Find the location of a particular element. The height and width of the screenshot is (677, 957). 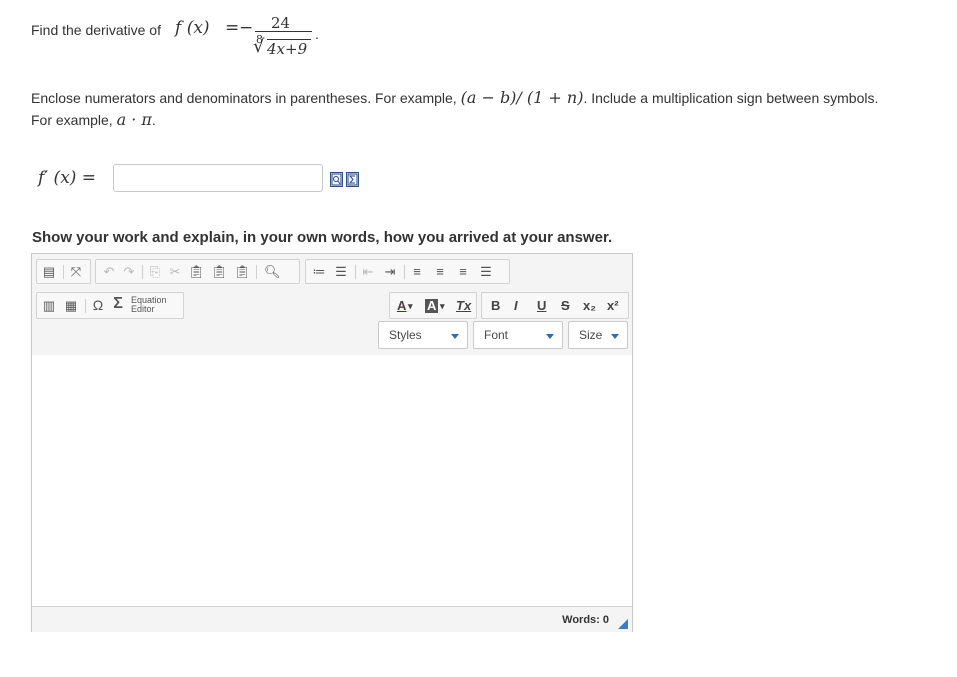

remove-format-button: Tx is located at coordinates (463, 306).